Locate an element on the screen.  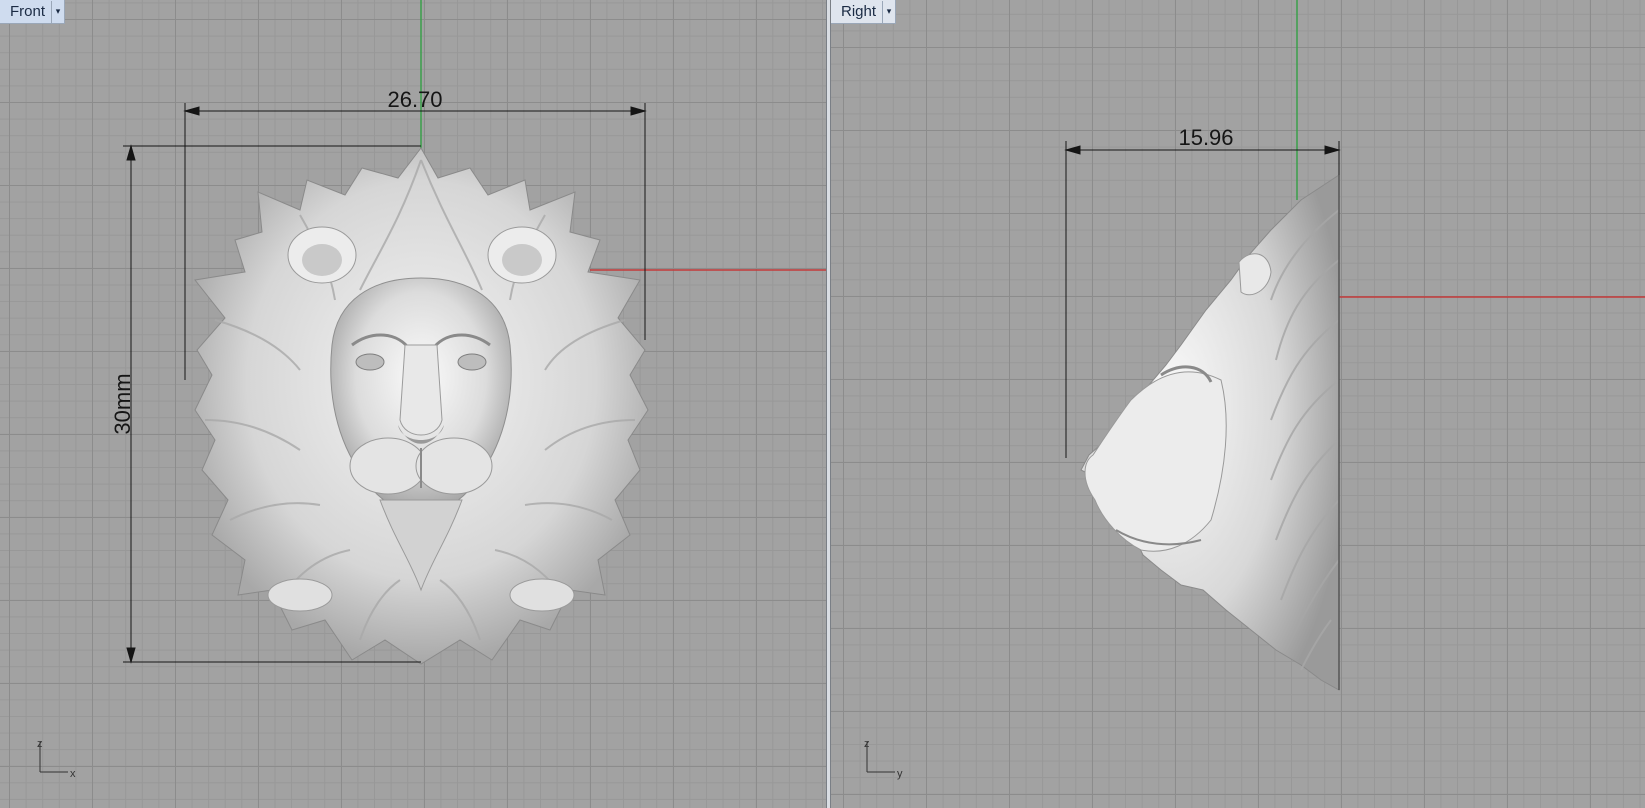
viewport-title-front: Front ▾ is located at coordinates (33, 12).